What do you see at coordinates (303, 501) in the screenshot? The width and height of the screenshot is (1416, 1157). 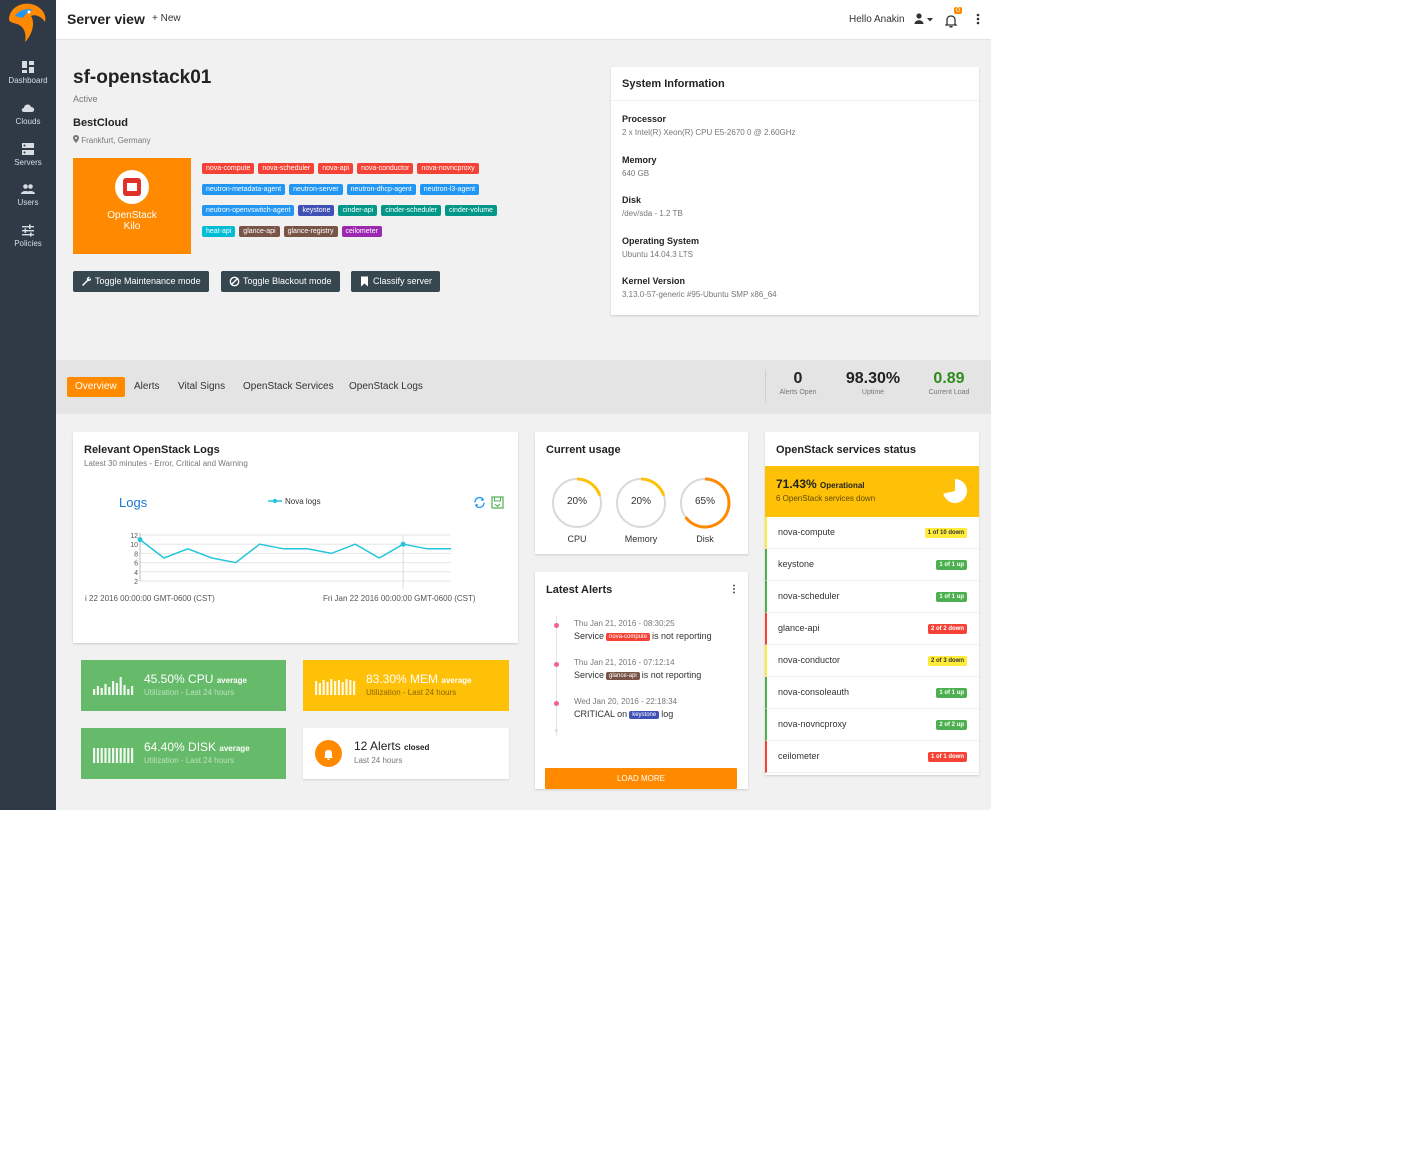 I see `legend-label: Nova logs` at bounding box center [303, 501].